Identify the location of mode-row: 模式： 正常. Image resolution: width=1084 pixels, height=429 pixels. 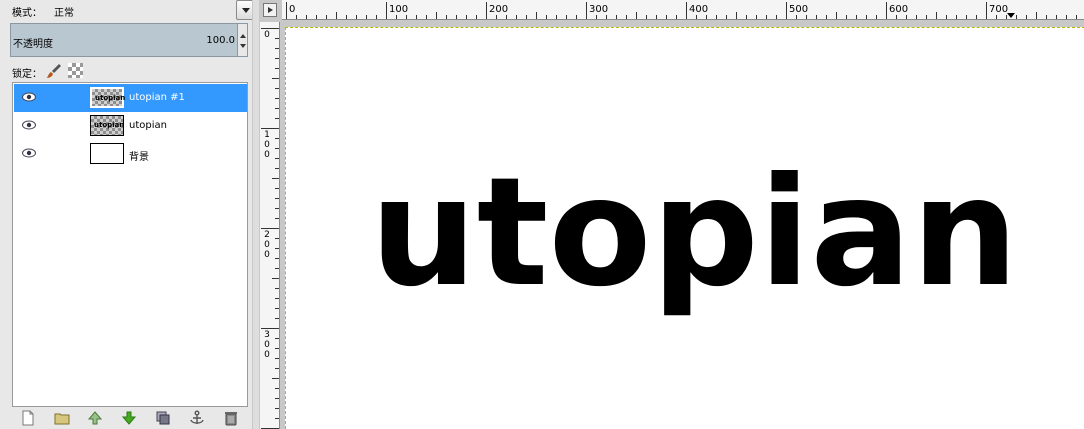
(132, 11).